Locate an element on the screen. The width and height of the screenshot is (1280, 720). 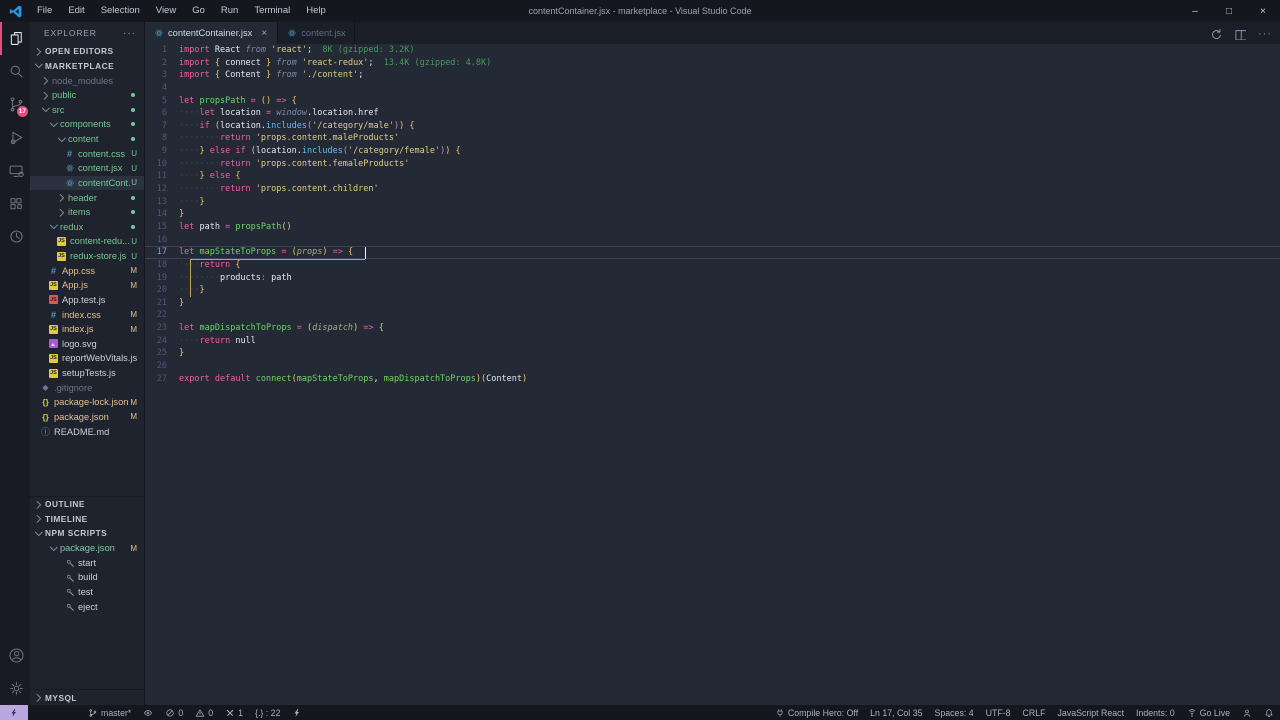
tools-count: 1 is located at coordinates (234, 712).